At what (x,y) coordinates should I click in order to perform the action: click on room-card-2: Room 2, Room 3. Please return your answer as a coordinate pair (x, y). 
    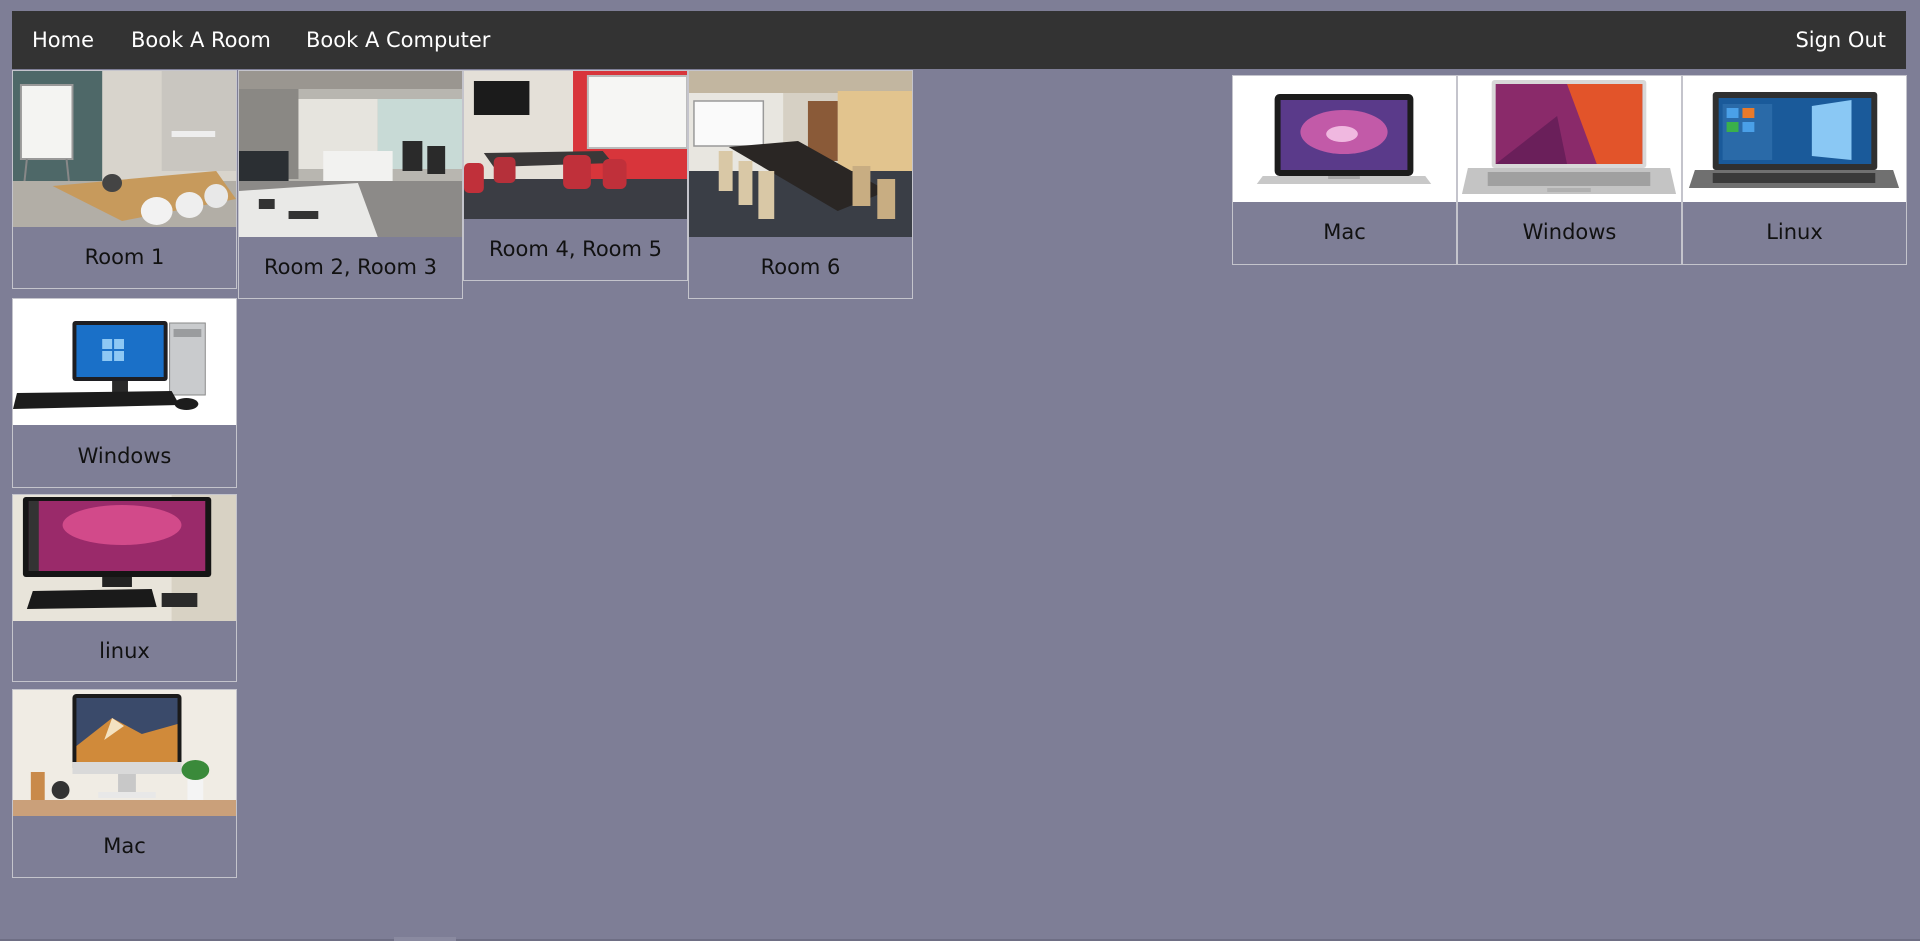
    Looking at the image, I should click on (350, 184).